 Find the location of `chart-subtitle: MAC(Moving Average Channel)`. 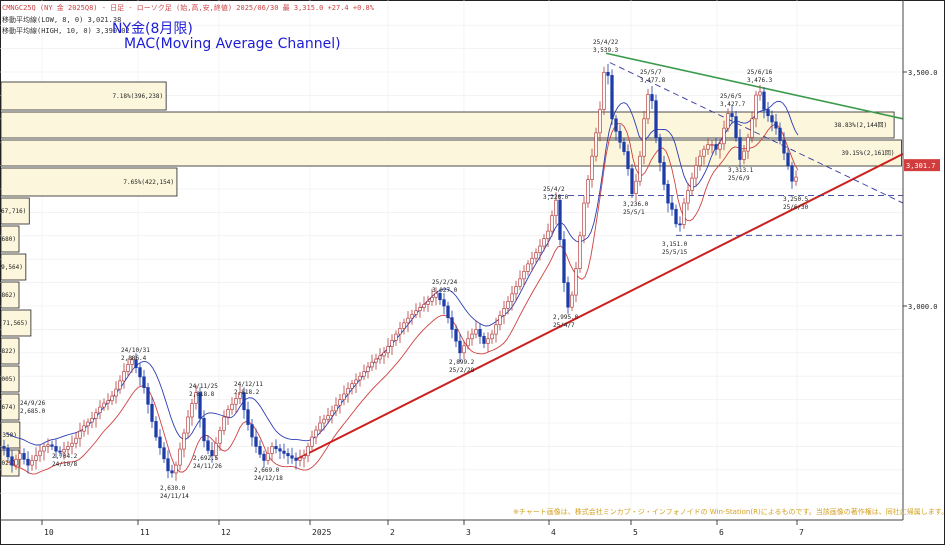

chart-subtitle: MAC(Moving Average Channel) is located at coordinates (232, 44).